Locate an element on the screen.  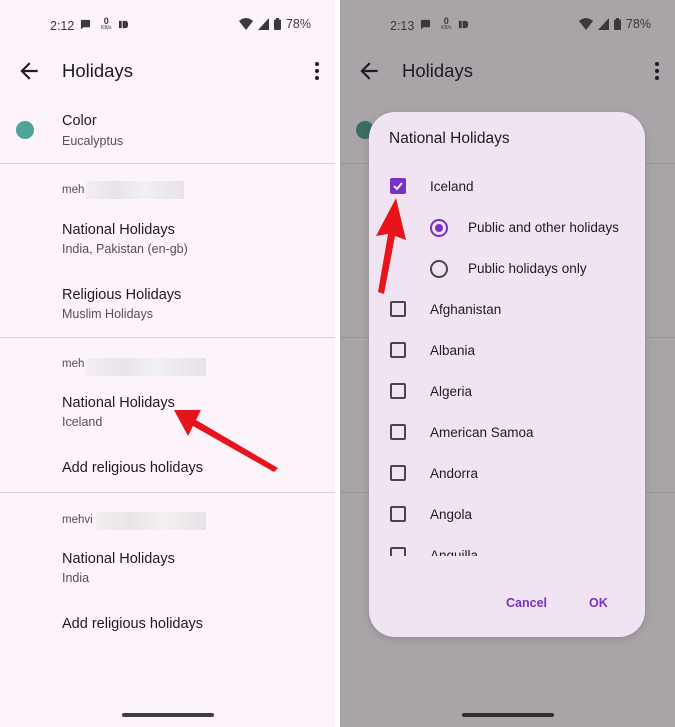
country-label: Algeria is located at coordinates (451, 391).